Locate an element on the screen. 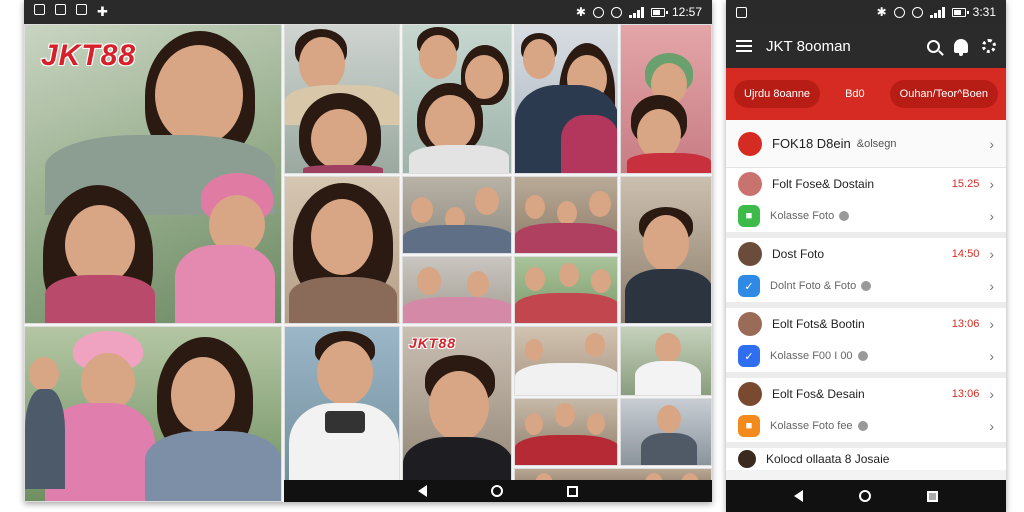 The image size is (1024, 512). item-subtitle: Dolnt Foto & Foto is located at coordinates (813, 286).